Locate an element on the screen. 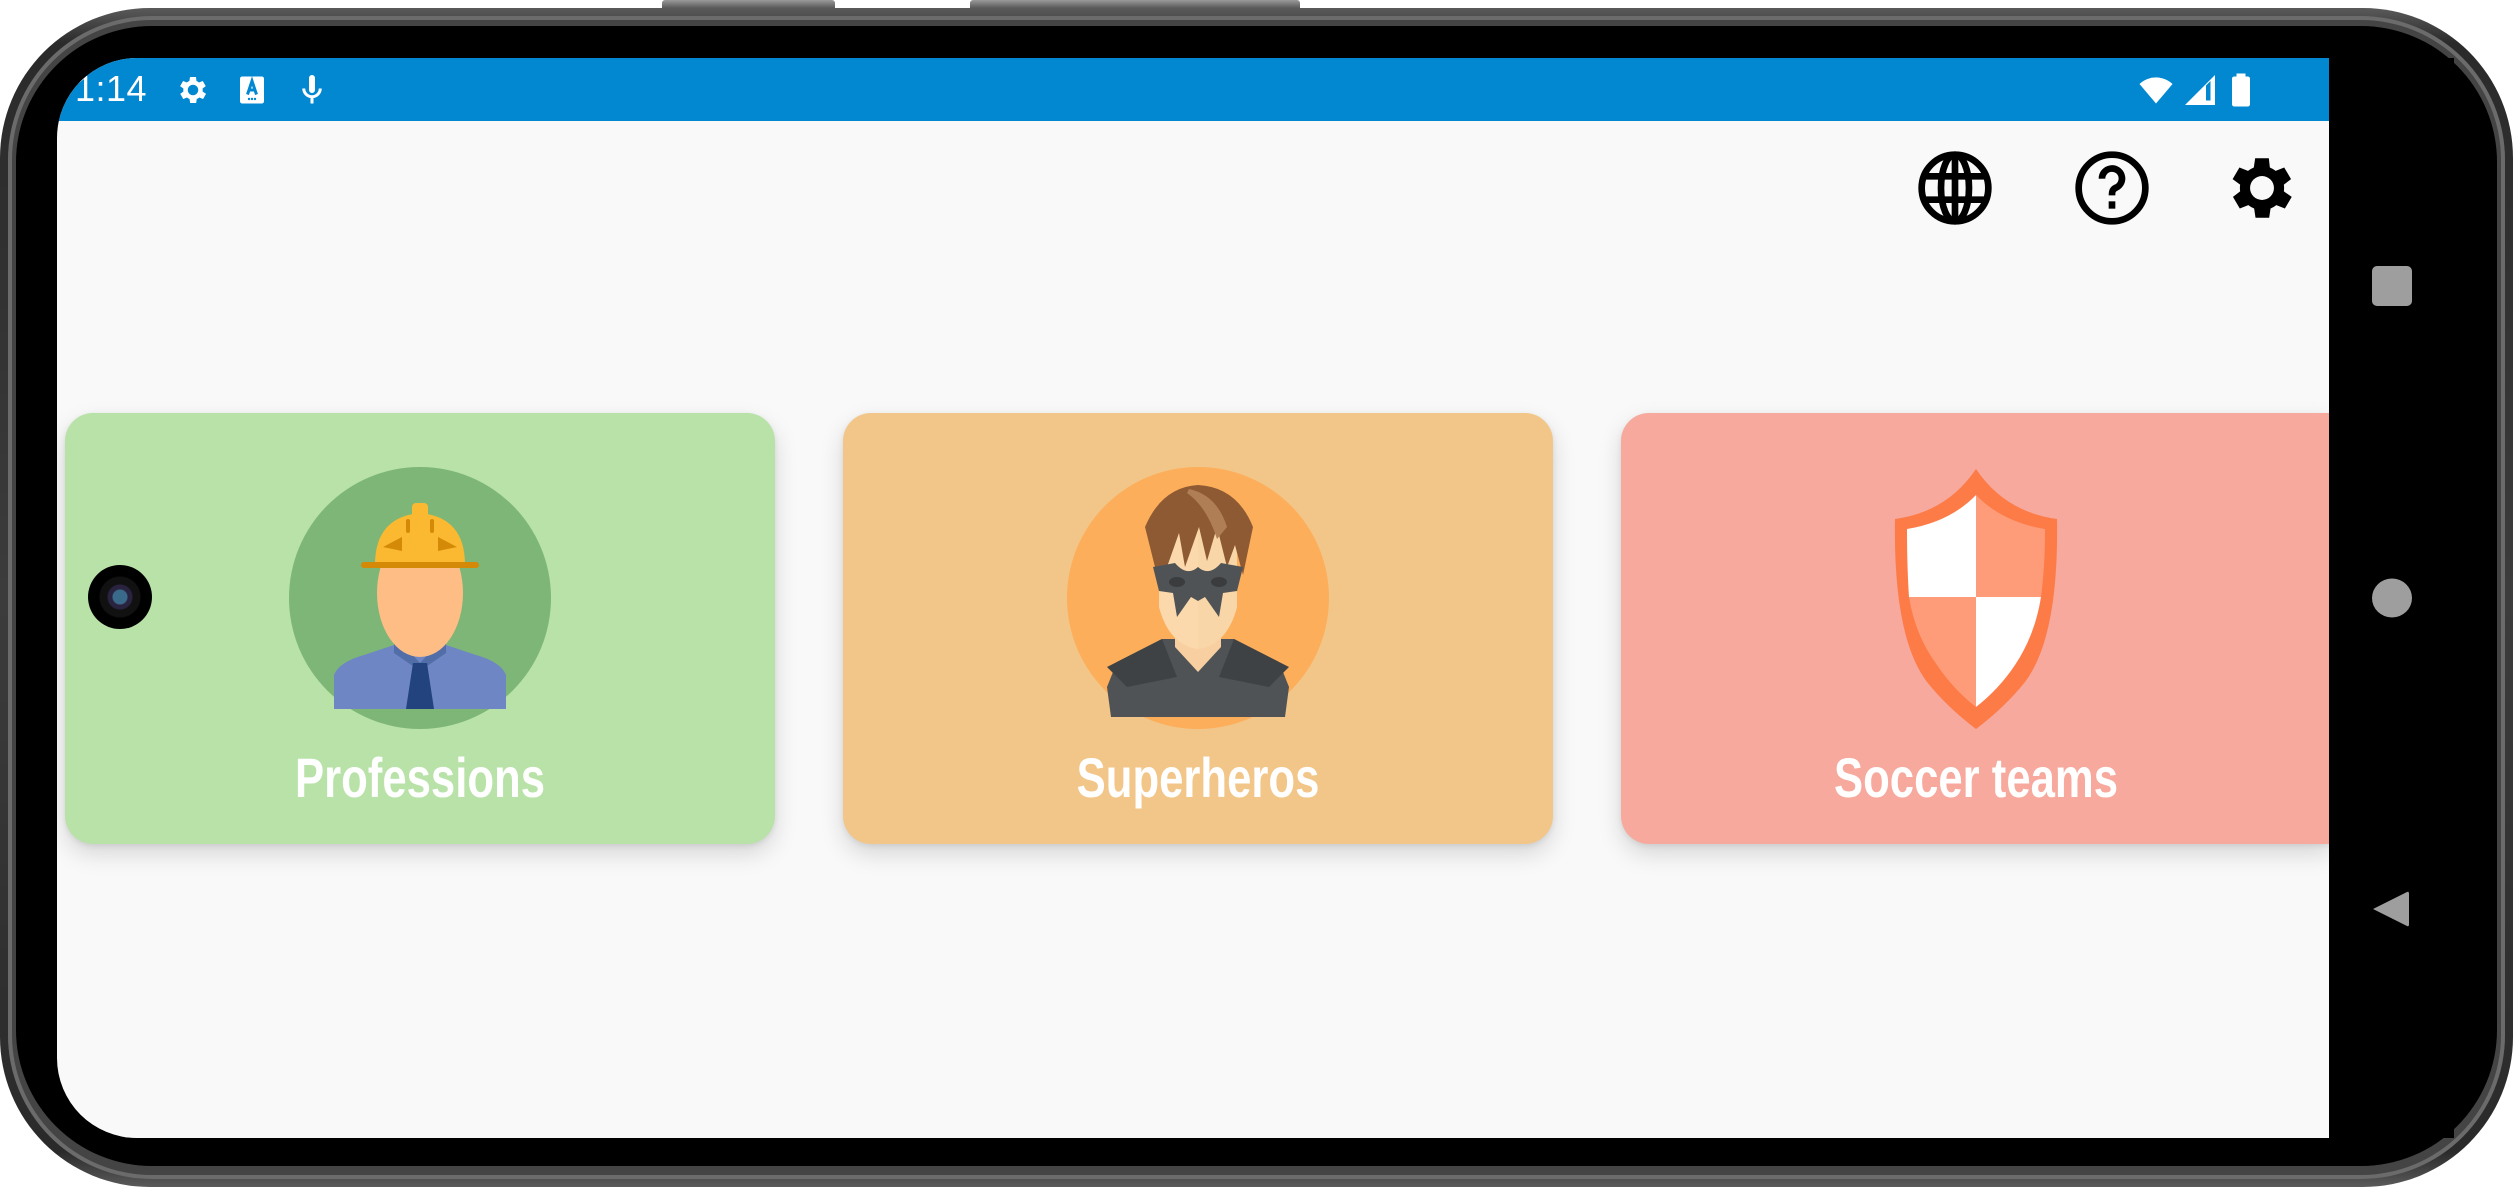  category-title: Soccer teams is located at coordinates (1976, 777).